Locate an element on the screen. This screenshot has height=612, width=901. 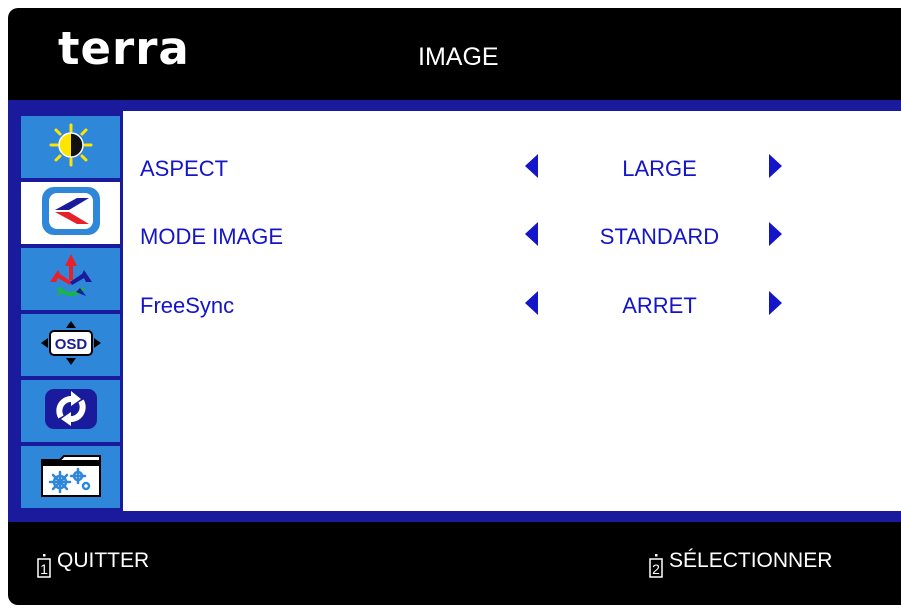
sidebar-item-osd: OSD is located at coordinates (70, 345).